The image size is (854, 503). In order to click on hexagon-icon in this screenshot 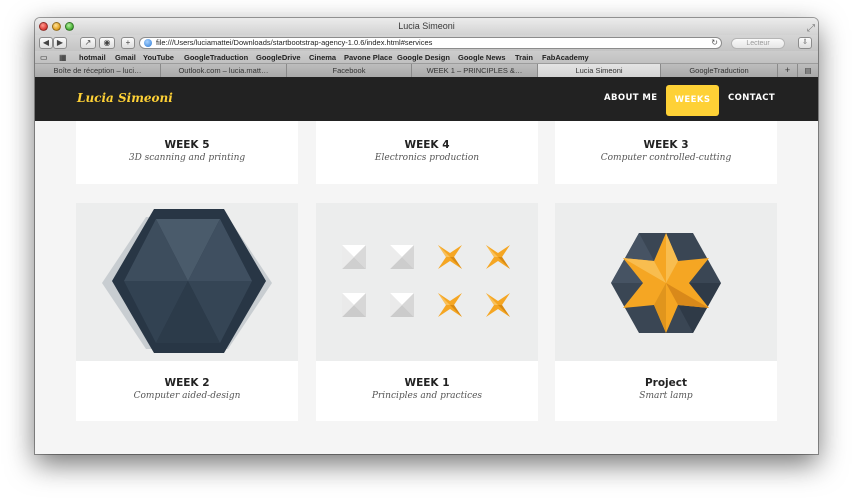, I will do `click(187, 281)`.